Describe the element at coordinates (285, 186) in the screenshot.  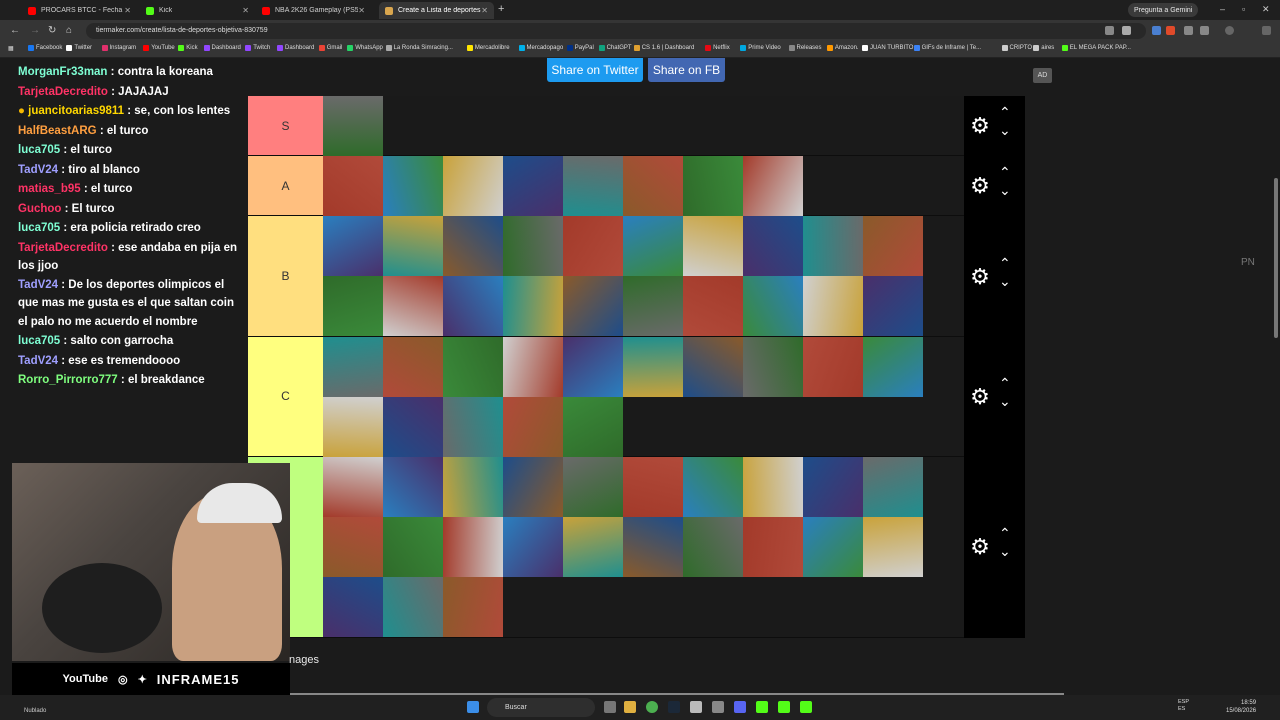
I see `tier-label: A` at that location.